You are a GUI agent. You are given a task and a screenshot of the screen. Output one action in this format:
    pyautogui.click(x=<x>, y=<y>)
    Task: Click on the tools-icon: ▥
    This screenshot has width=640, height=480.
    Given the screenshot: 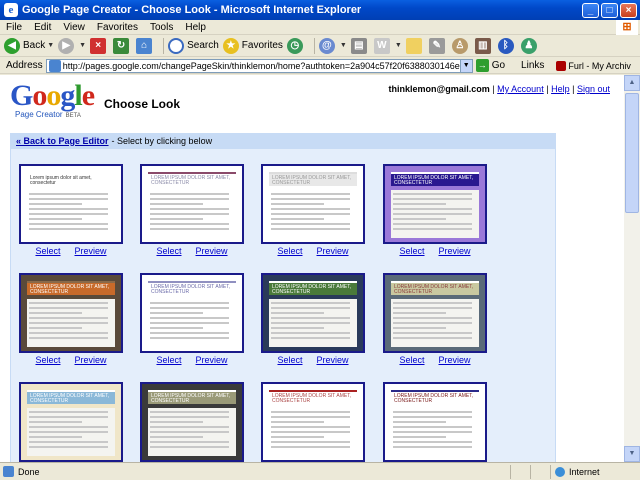 What is the action you would take?
    pyautogui.click(x=482, y=45)
    